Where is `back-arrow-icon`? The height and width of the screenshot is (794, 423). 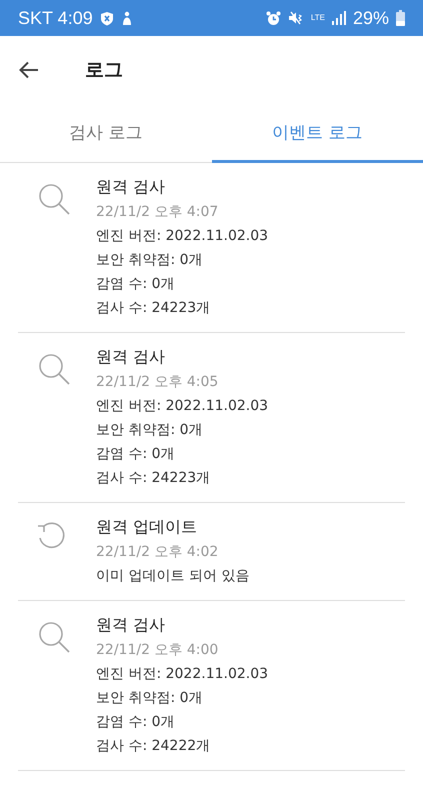 back-arrow-icon is located at coordinates (29, 70).